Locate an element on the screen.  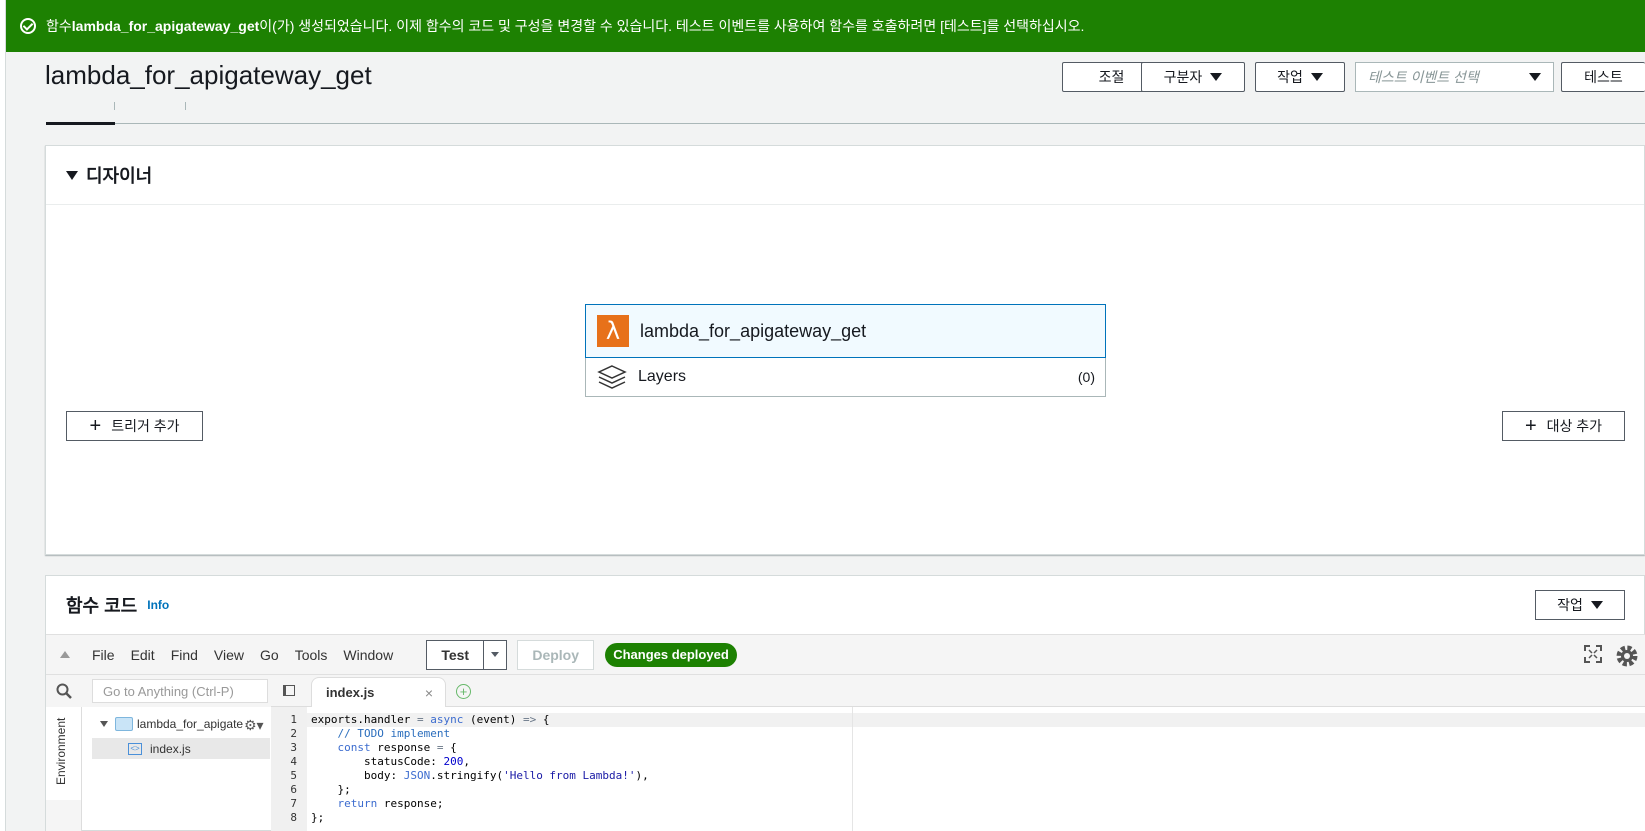
actions-button: 작업 is located at coordinates (1300, 77).